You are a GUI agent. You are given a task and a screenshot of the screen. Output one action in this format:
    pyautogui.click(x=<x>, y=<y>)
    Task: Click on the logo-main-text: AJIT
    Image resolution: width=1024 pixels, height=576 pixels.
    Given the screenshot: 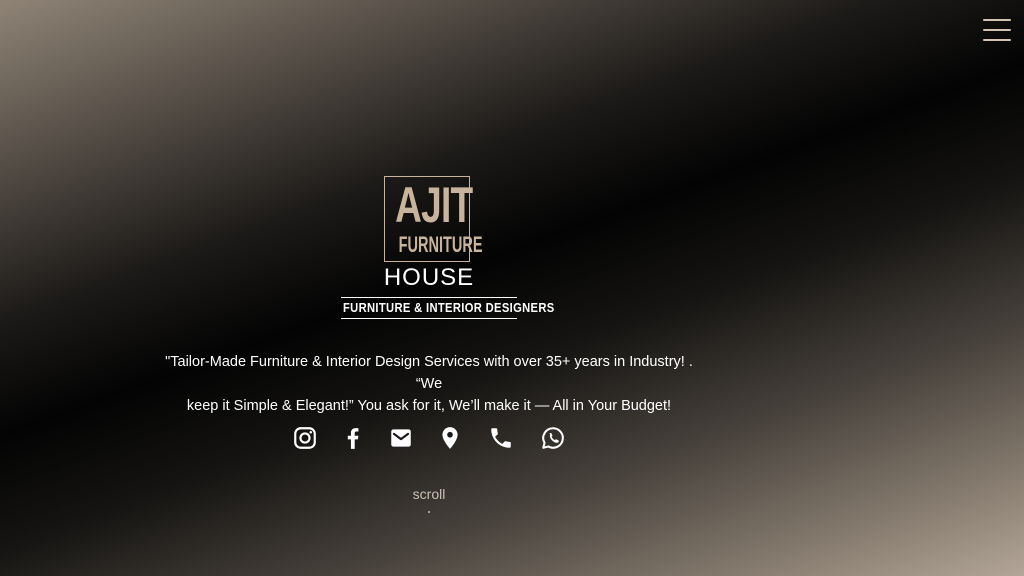 What is the action you would take?
    pyautogui.click(x=434, y=205)
    